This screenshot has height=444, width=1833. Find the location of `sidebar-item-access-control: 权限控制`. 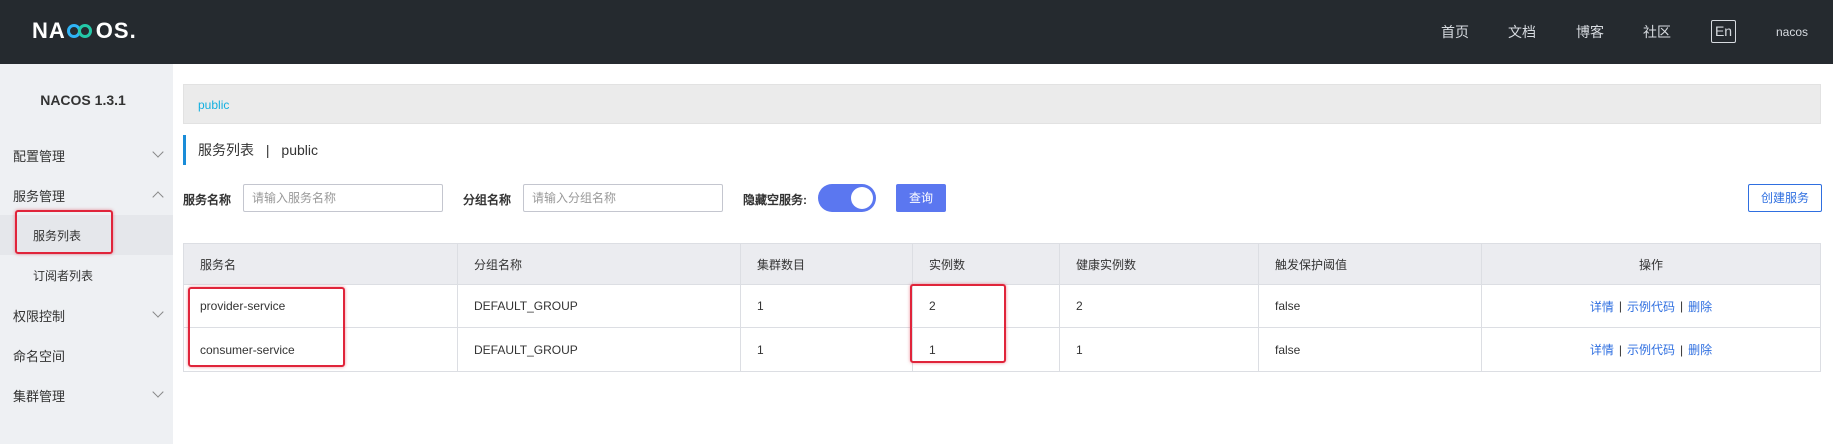

sidebar-item-access-control: 权限控制 is located at coordinates (86, 315).